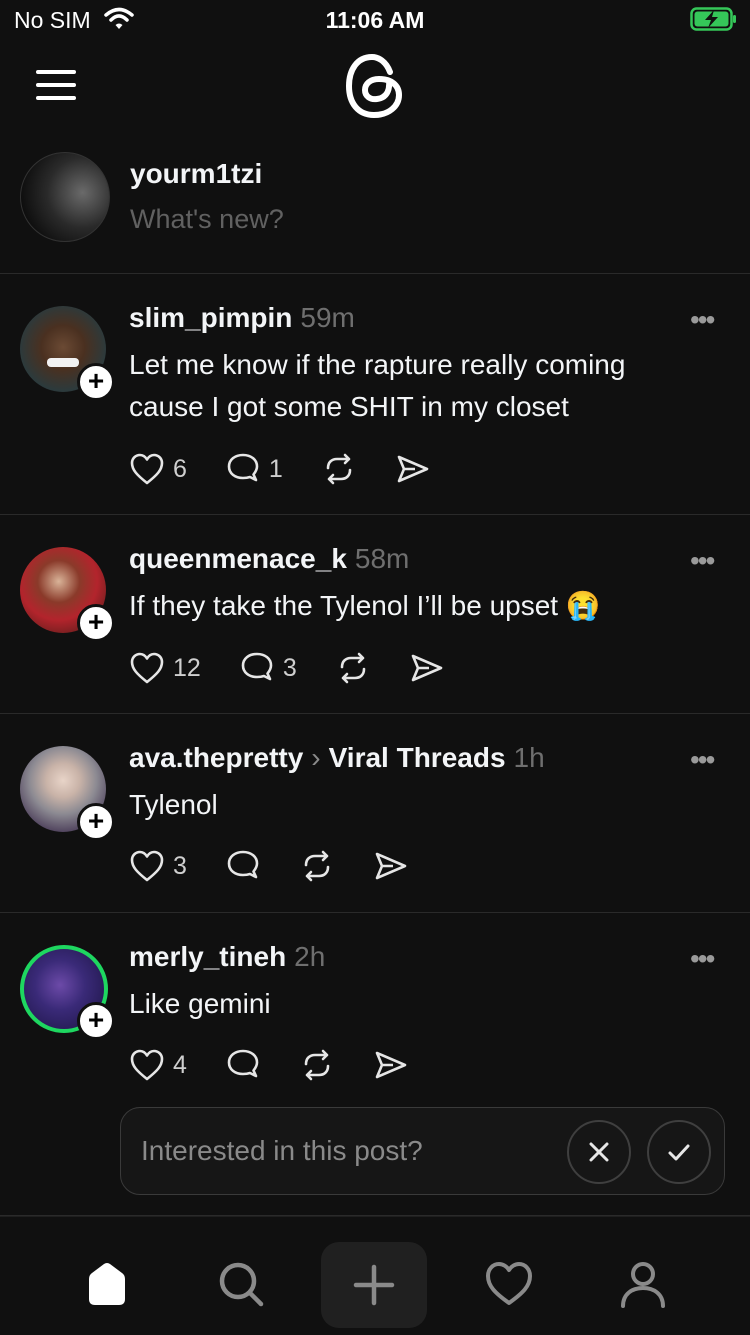 The image size is (750, 1335). What do you see at coordinates (375, 88) in the screenshot?
I see `threads-logo-icon` at bounding box center [375, 88].